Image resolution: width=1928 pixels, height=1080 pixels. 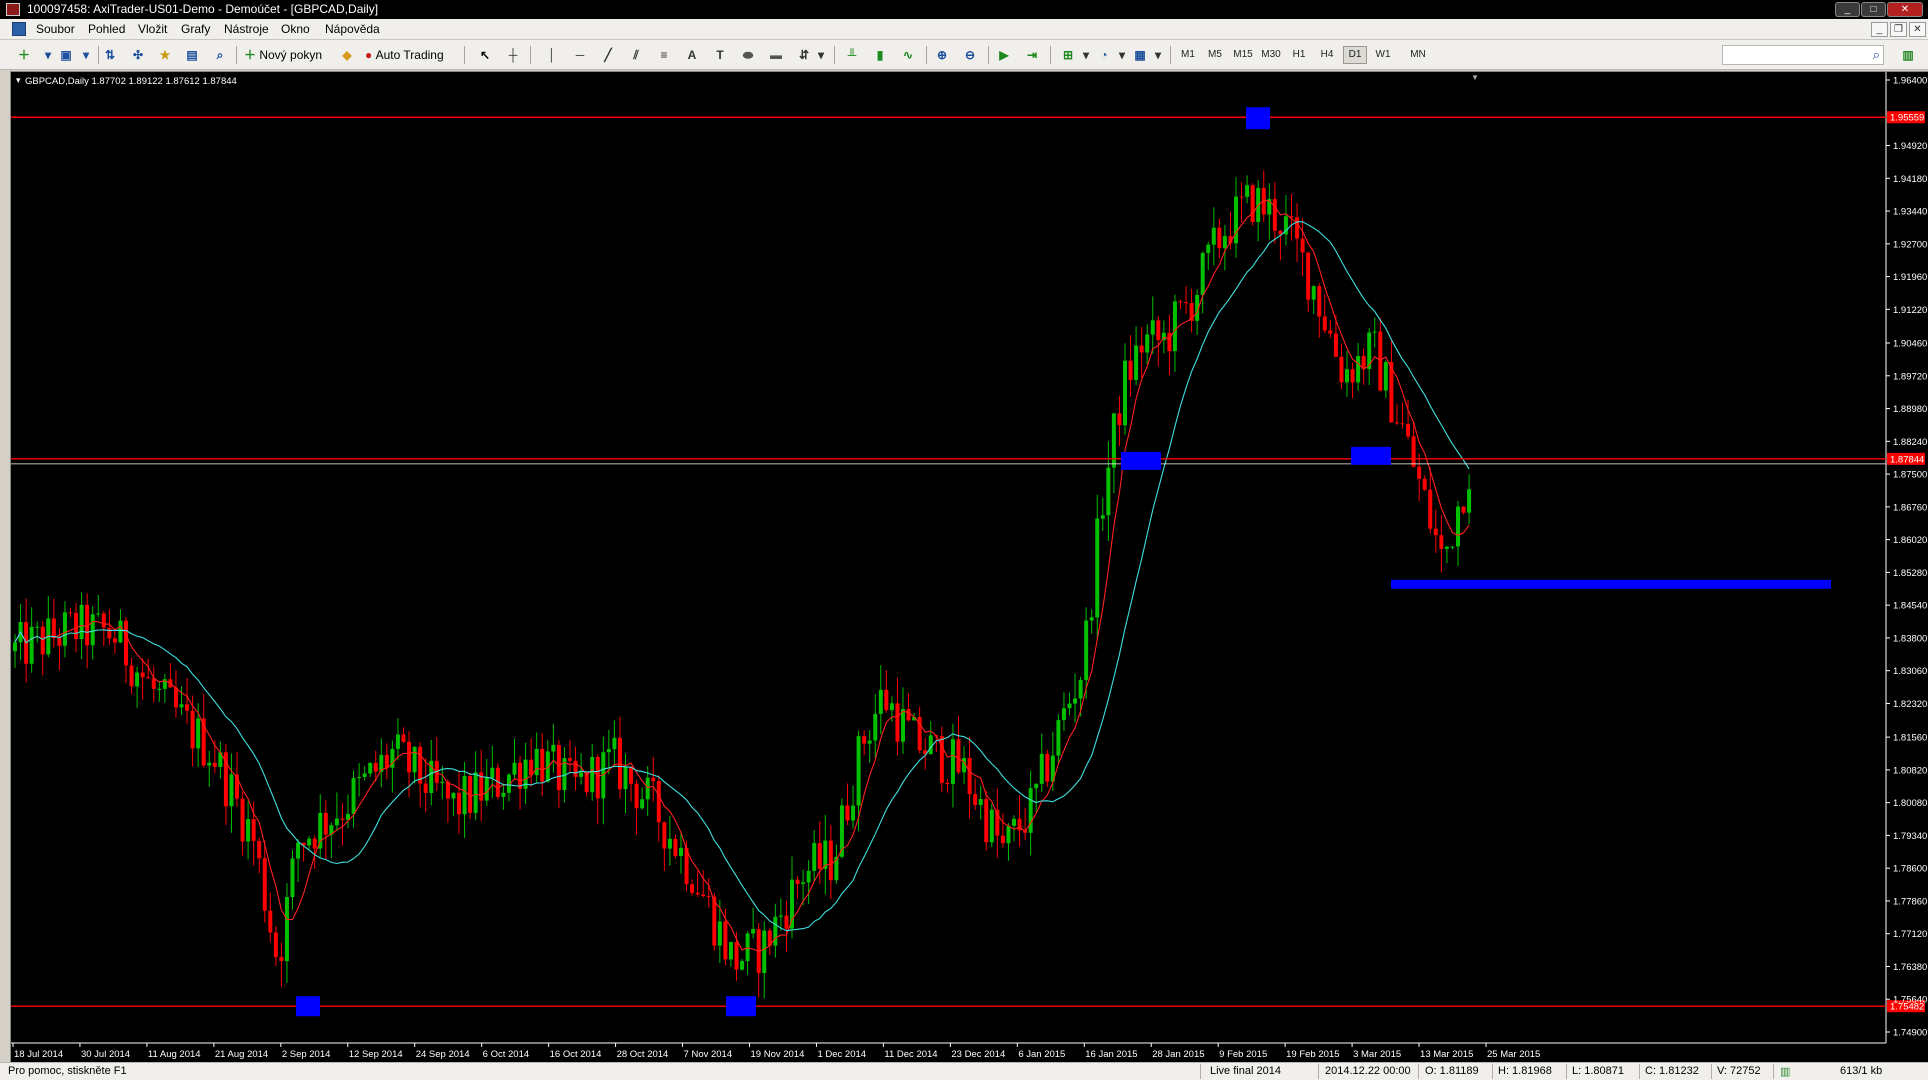 What do you see at coordinates (138, 55) in the screenshot?
I see `data-window-icon: ✣` at bounding box center [138, 55].